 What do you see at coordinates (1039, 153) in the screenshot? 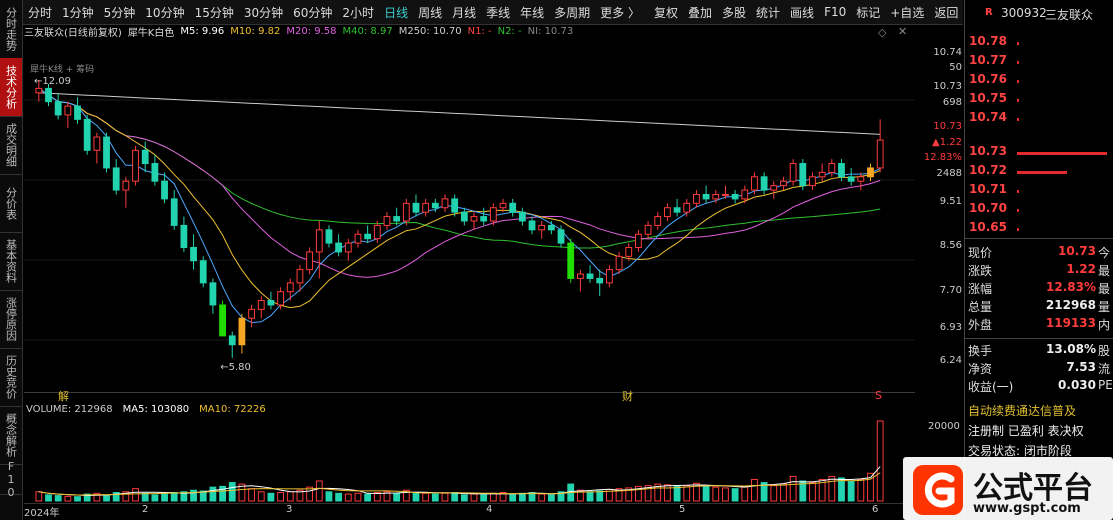
I see `ladder-row: 10.73` at bounding box center [1039, 153].